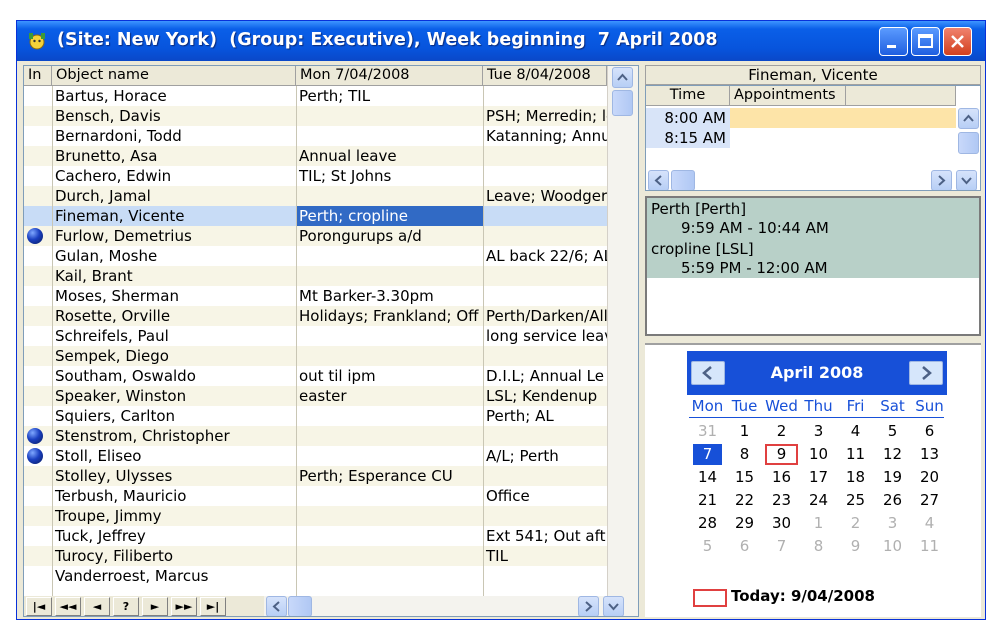 The width and height of the screenshot is (1000, 638). What do you see at coordinates (174, 256) in the screenshot?
I see `object-name-cell: Gulan, Moshe` at bounding box center [174, 256].